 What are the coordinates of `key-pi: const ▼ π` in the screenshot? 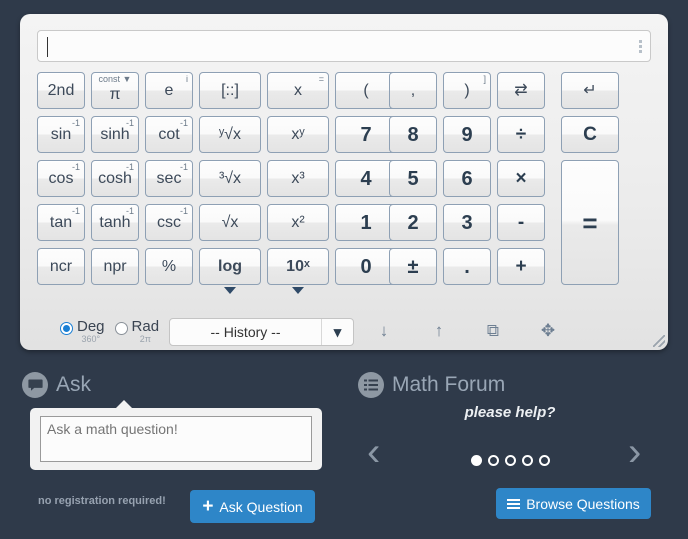 It's located at (115, 90).